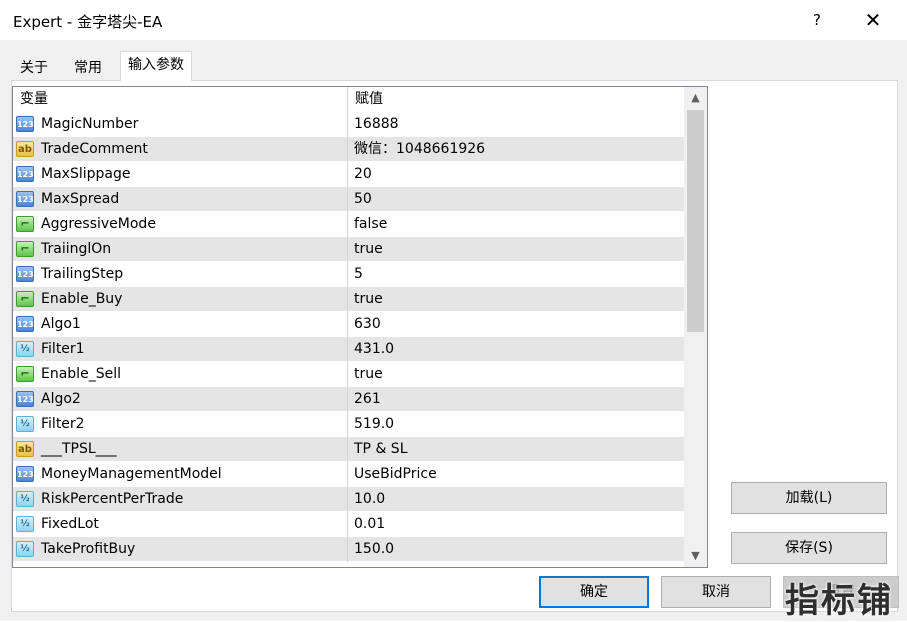 This screenshot has height=622, width=907. What do you see at coordinates (695, 98) in the screenshot?
I see `scroll-up-icon: ▲` at bounding box center [695, 98].